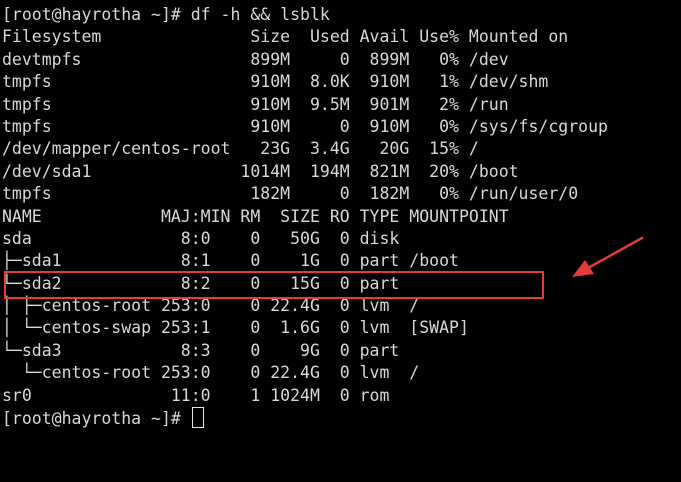  I want to click on lsblk-row: sr0 11:0 1 1024M 0 rom, so click(196, 395).